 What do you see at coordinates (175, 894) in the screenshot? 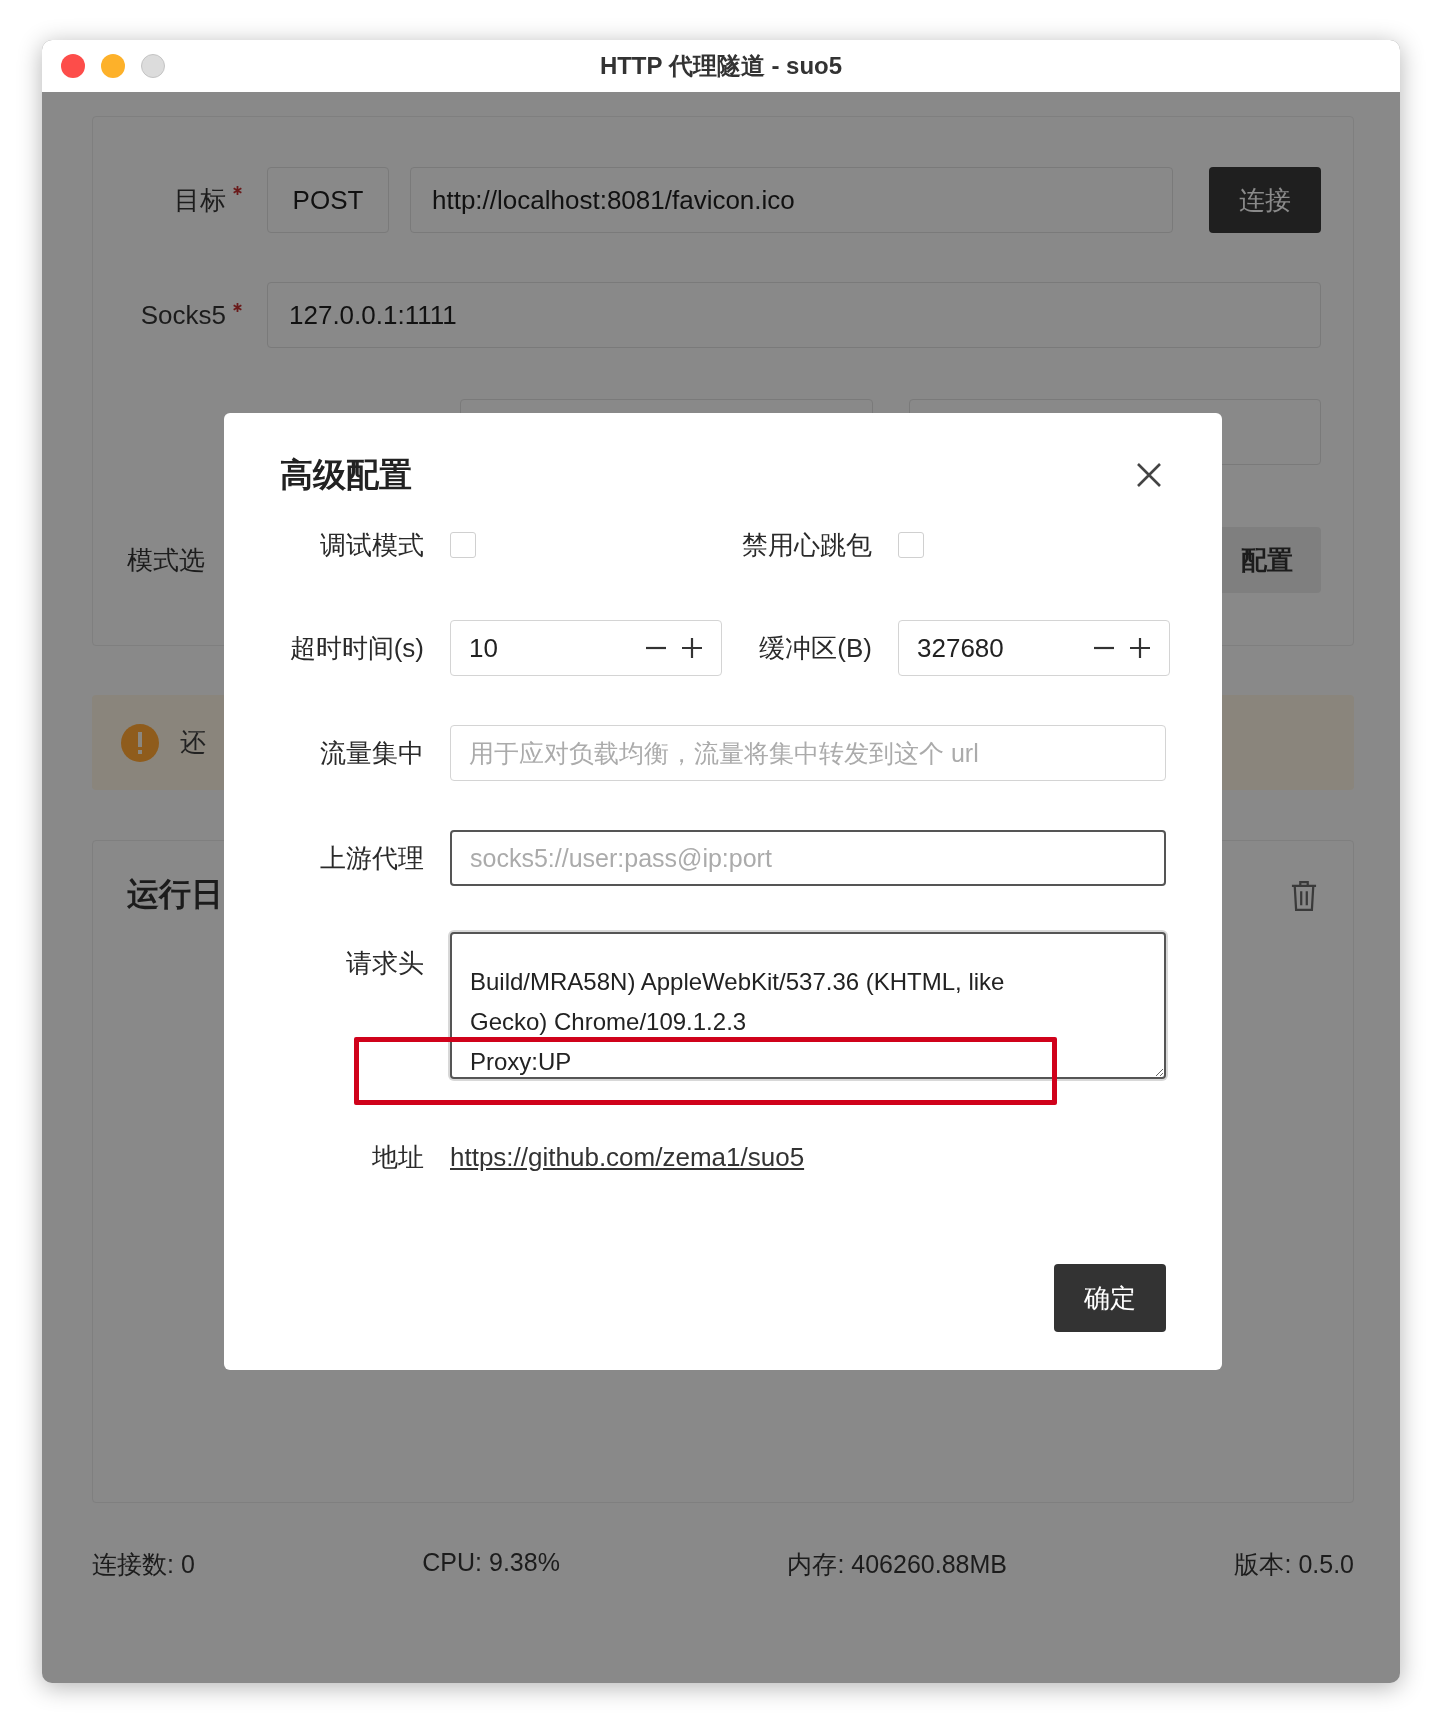
I see `log-title: 运行日` at bounding box center [175, 894].